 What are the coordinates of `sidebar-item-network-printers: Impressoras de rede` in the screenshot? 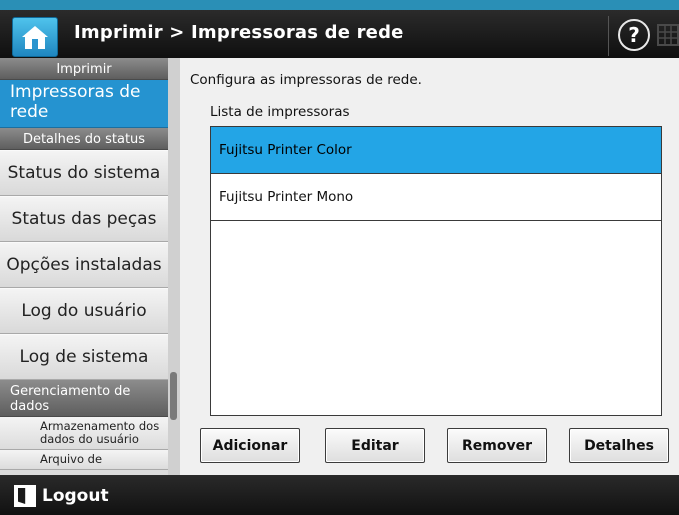 It's located at (84, 104).